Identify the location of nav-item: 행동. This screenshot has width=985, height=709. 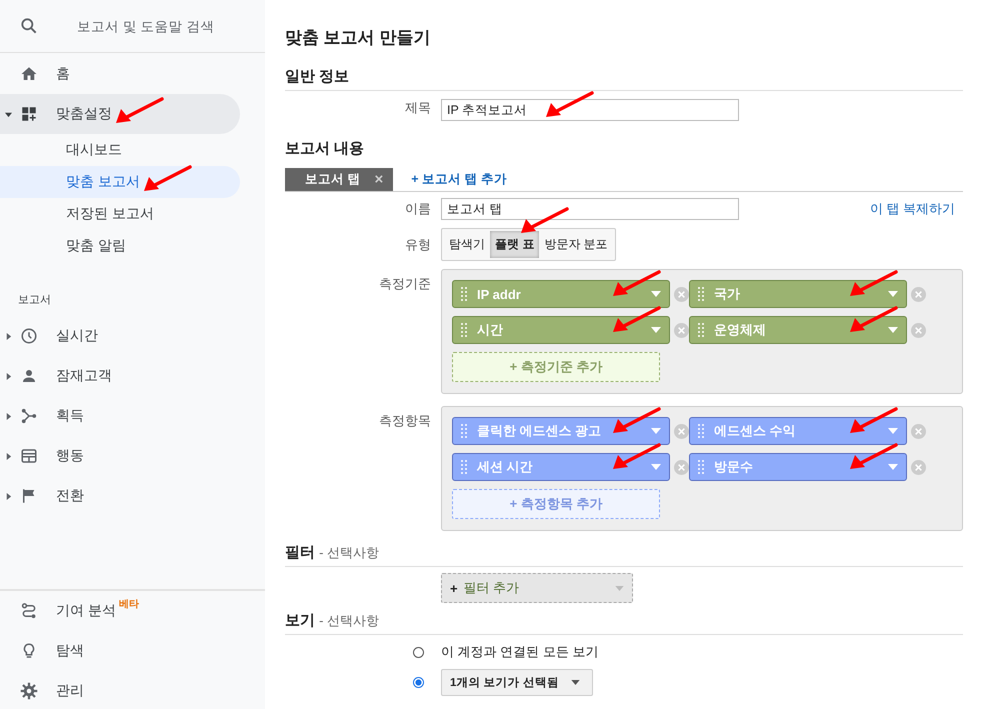
(120, 456).